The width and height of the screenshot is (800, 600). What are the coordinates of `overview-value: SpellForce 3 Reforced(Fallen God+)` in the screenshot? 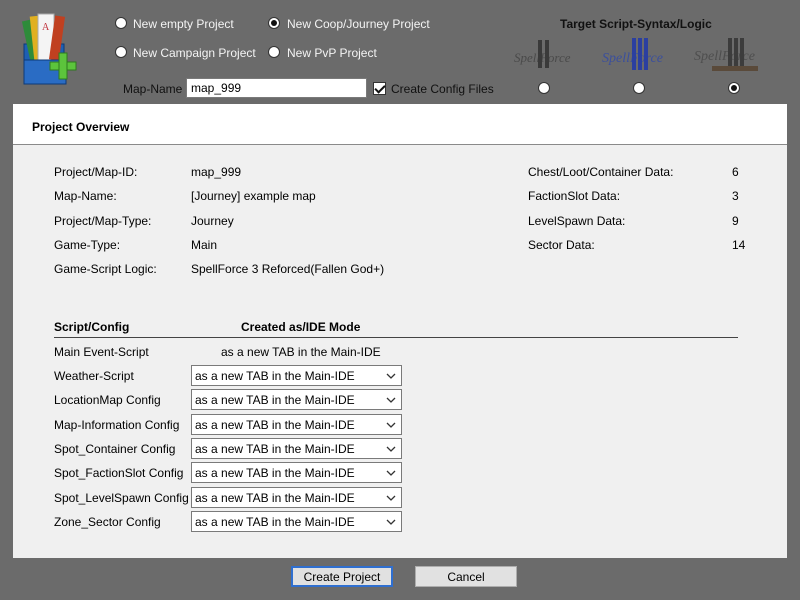 It's located at (288, 269).